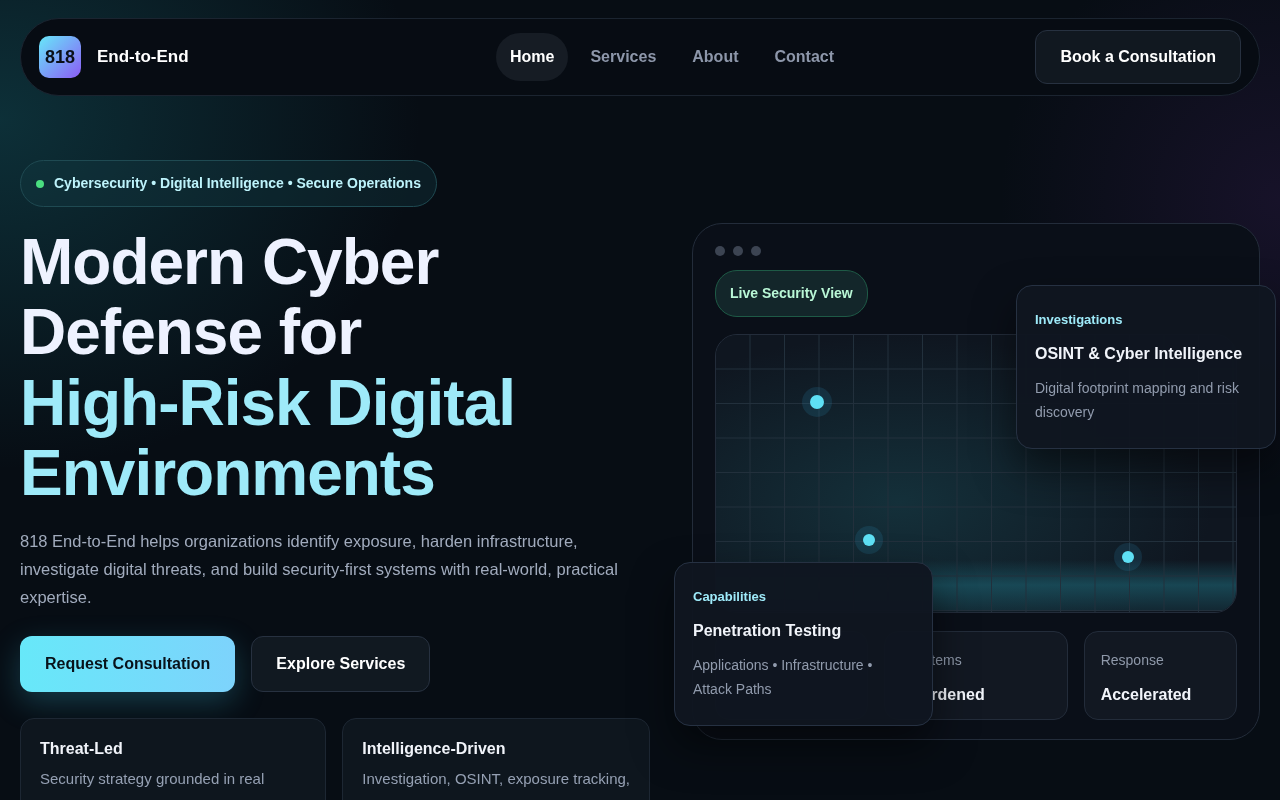 The height and width of the screenshot is (800, 1280). I want to click on heading-highlight: High-Risk Digital Environments, so click(268, 438).